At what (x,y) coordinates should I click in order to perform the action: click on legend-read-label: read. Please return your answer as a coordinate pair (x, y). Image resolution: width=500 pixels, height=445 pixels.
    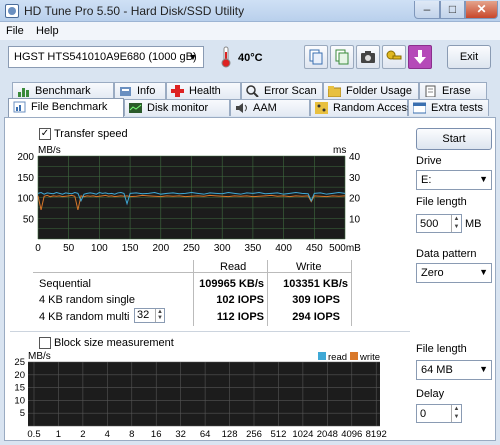
    Looking at the image, I should click on (337, 357).